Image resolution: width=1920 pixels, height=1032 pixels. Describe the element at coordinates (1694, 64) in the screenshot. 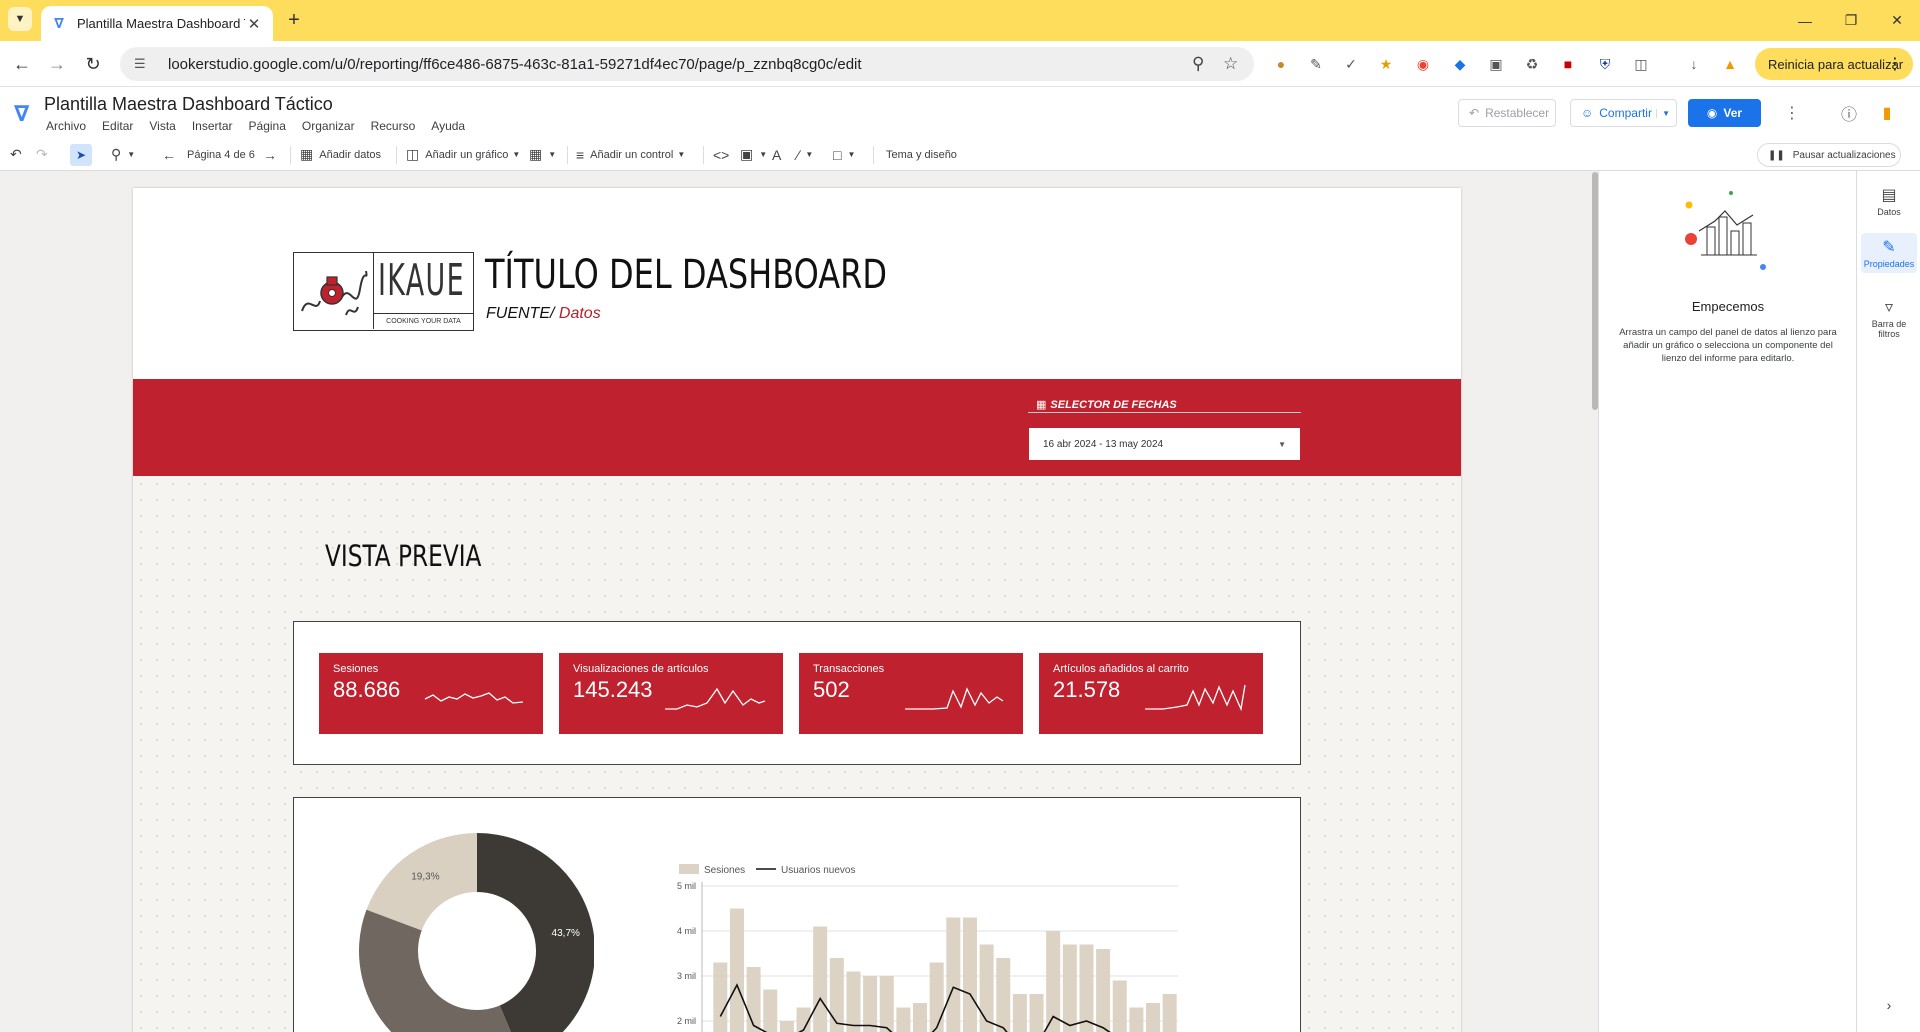

I see `download-icon: ↓` at that location.